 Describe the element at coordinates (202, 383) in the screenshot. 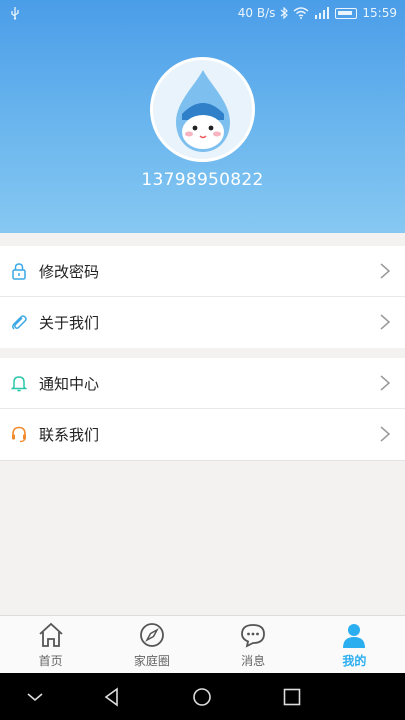

I see `menu-item-notification-center: 通知中心` at that location.